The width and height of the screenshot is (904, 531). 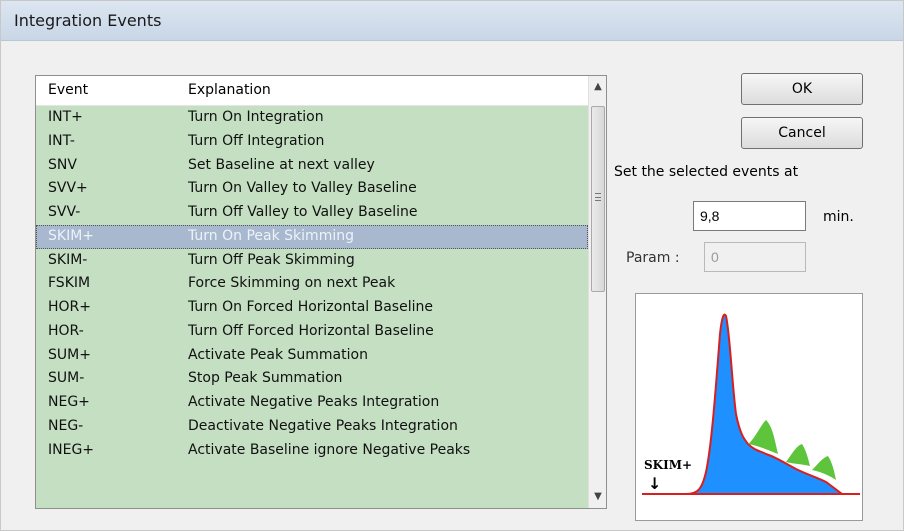 I want to click on list-item: SUM- Stop Peak Summation, so click(x=312, y=379).